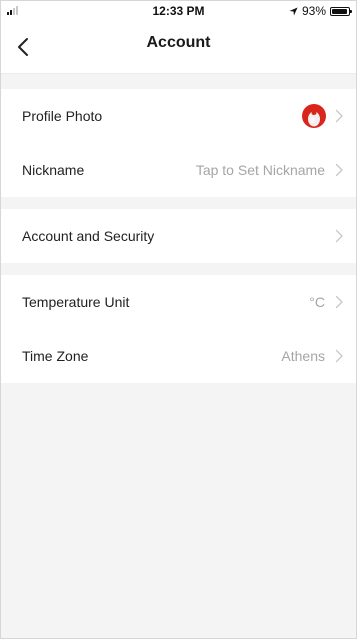 The width and height of the screenshot is (357, 639). What do you see at coordinates (53, 170) in the screenshot?
I see `nickname-label: Nickname` at bounding box center [53, 170].